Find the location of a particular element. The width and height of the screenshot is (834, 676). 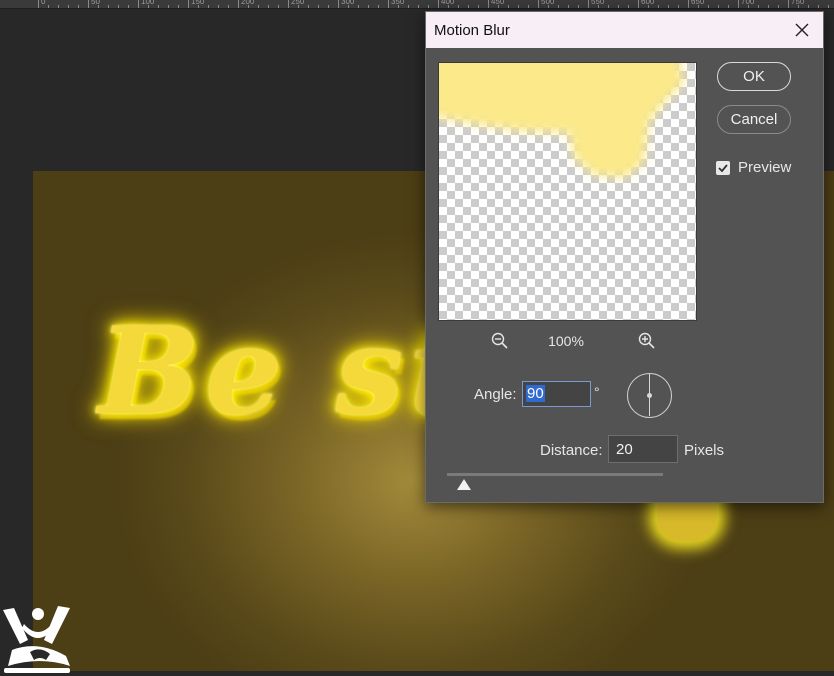

zoom-in-button is located at coordinates (647, 343).